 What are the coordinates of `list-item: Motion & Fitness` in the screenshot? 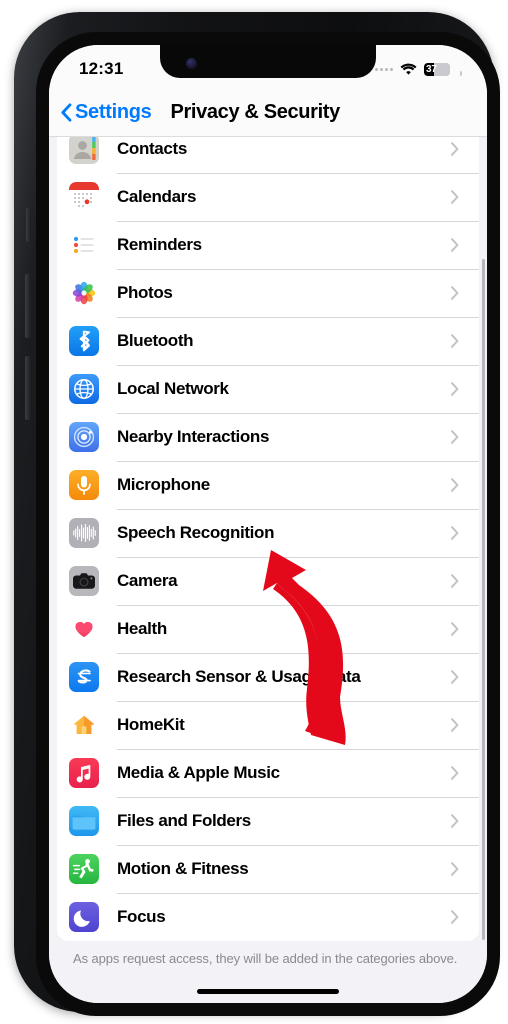 It's located at (268, 869).